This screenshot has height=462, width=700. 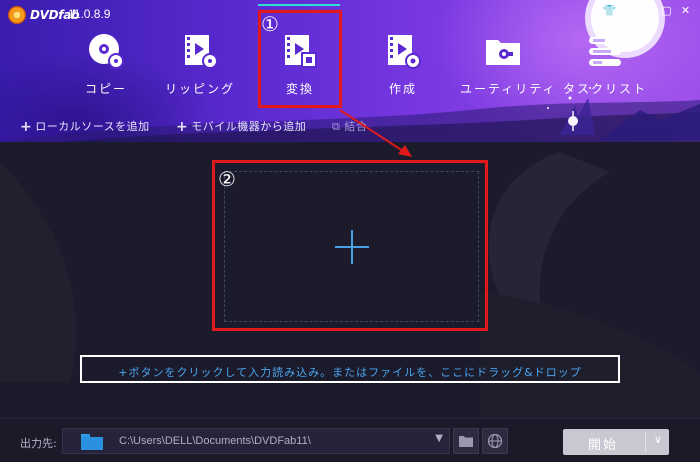 I want to click on merge-label: 結合, so click(x=356, y=126).